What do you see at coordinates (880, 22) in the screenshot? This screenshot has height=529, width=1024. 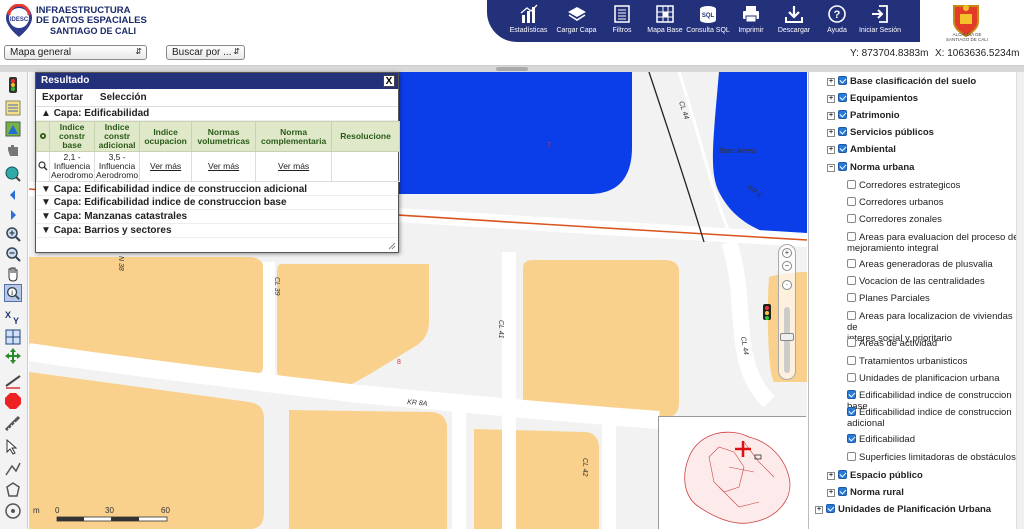 I see `iniciar-sesion-button: Iniciar Sesión` at bounding box center [880, 22].